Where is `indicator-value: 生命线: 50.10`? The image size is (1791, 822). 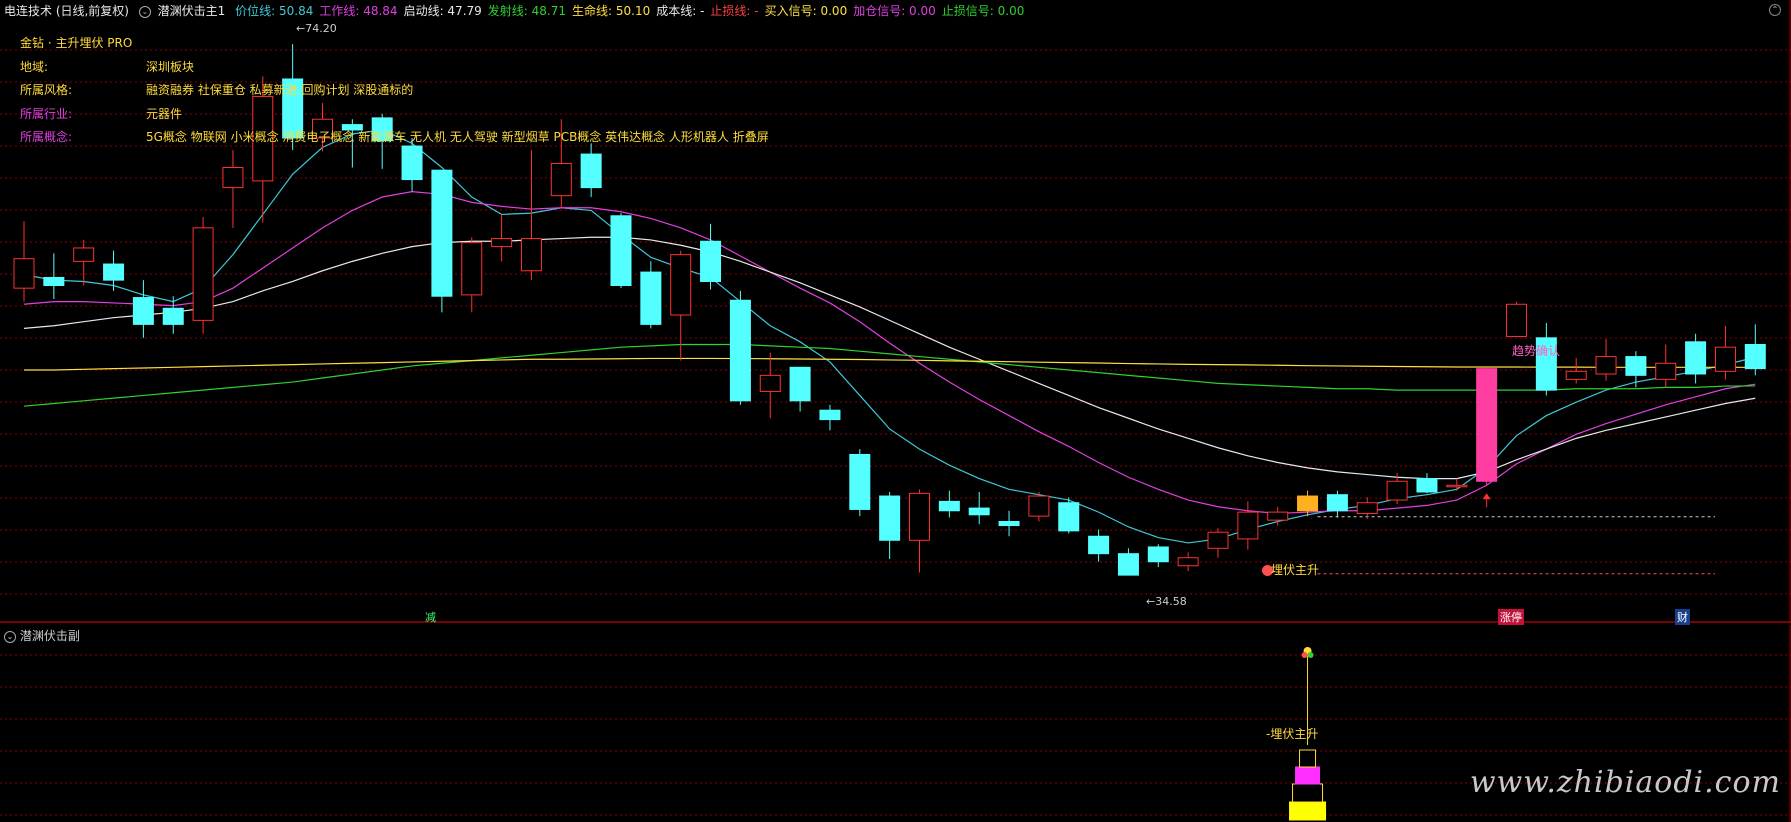
indicator-value: 生命线: 50.10 is located at coordinates (611, 11).